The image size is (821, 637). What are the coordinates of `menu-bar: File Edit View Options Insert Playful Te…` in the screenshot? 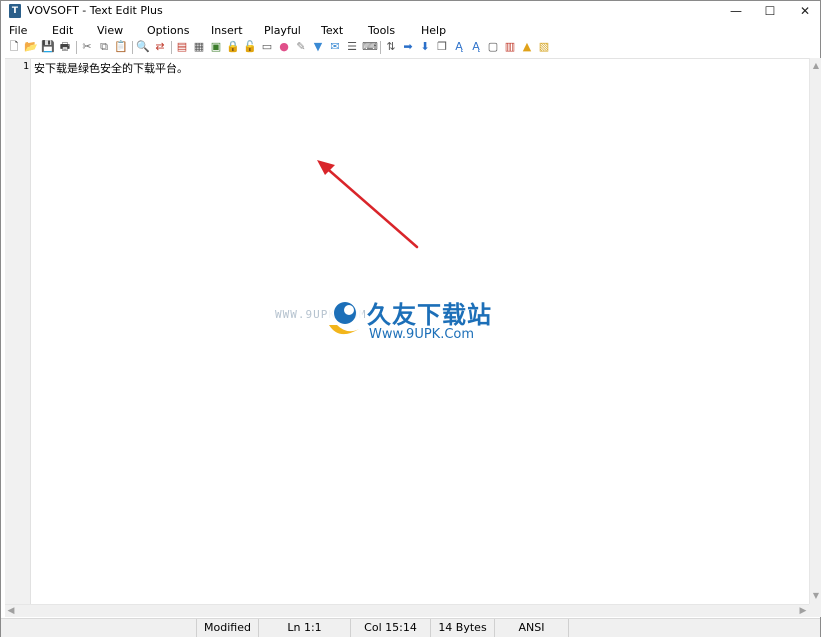 It's located at (410, 30).